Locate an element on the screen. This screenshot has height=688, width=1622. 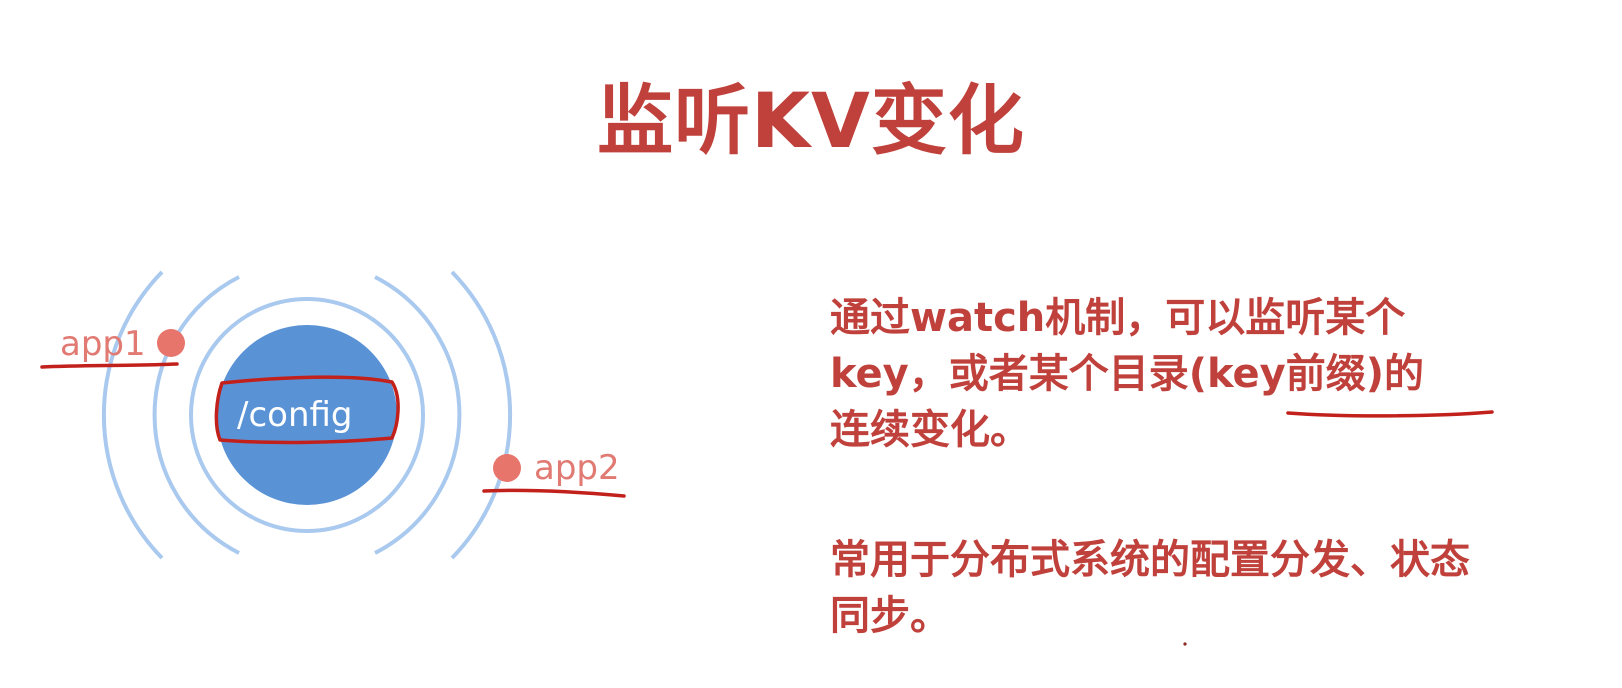
description-line-3: 连续变化。 is located at coordinates (930, 430).